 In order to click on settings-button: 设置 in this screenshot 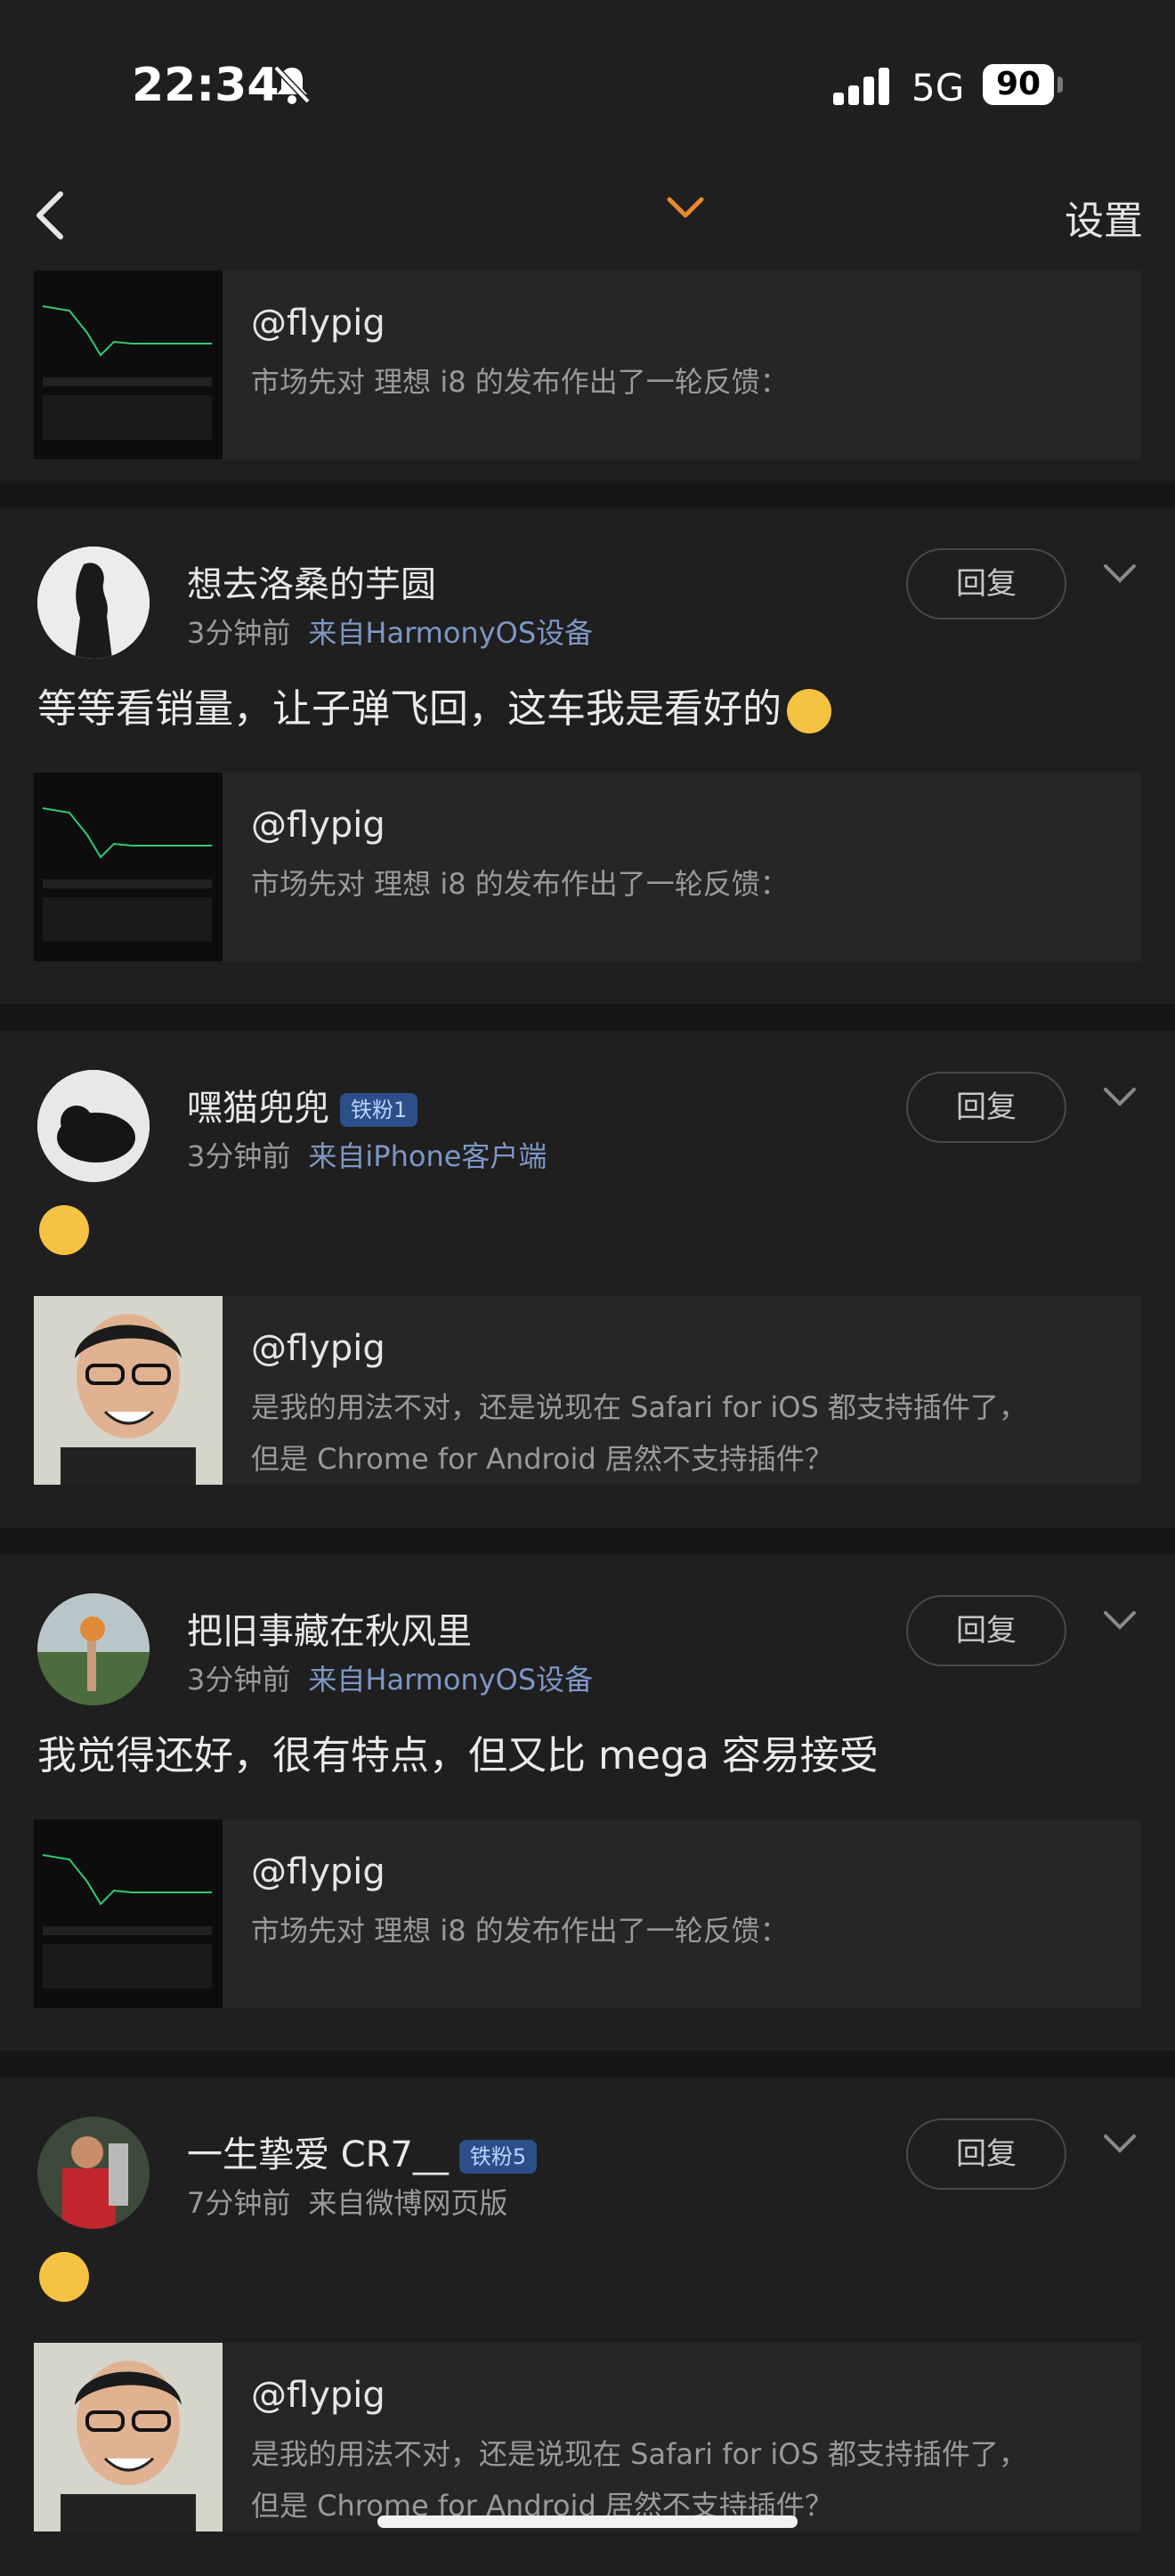, I will do `click(1104, 218)`.